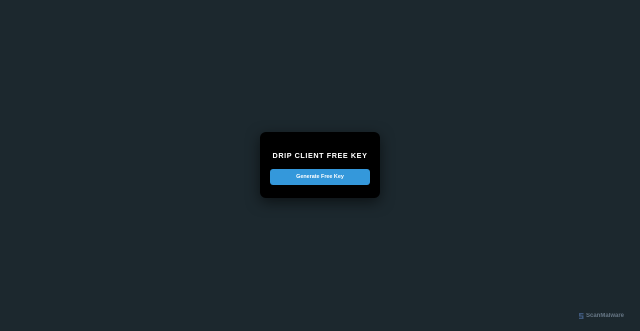 This screenshot has height=331, width=640. What do you see at coordinates (320, 177) in the screenshot?
I see `generate-free-key-button: Generate Free Key` at bounding box center [320, 177].